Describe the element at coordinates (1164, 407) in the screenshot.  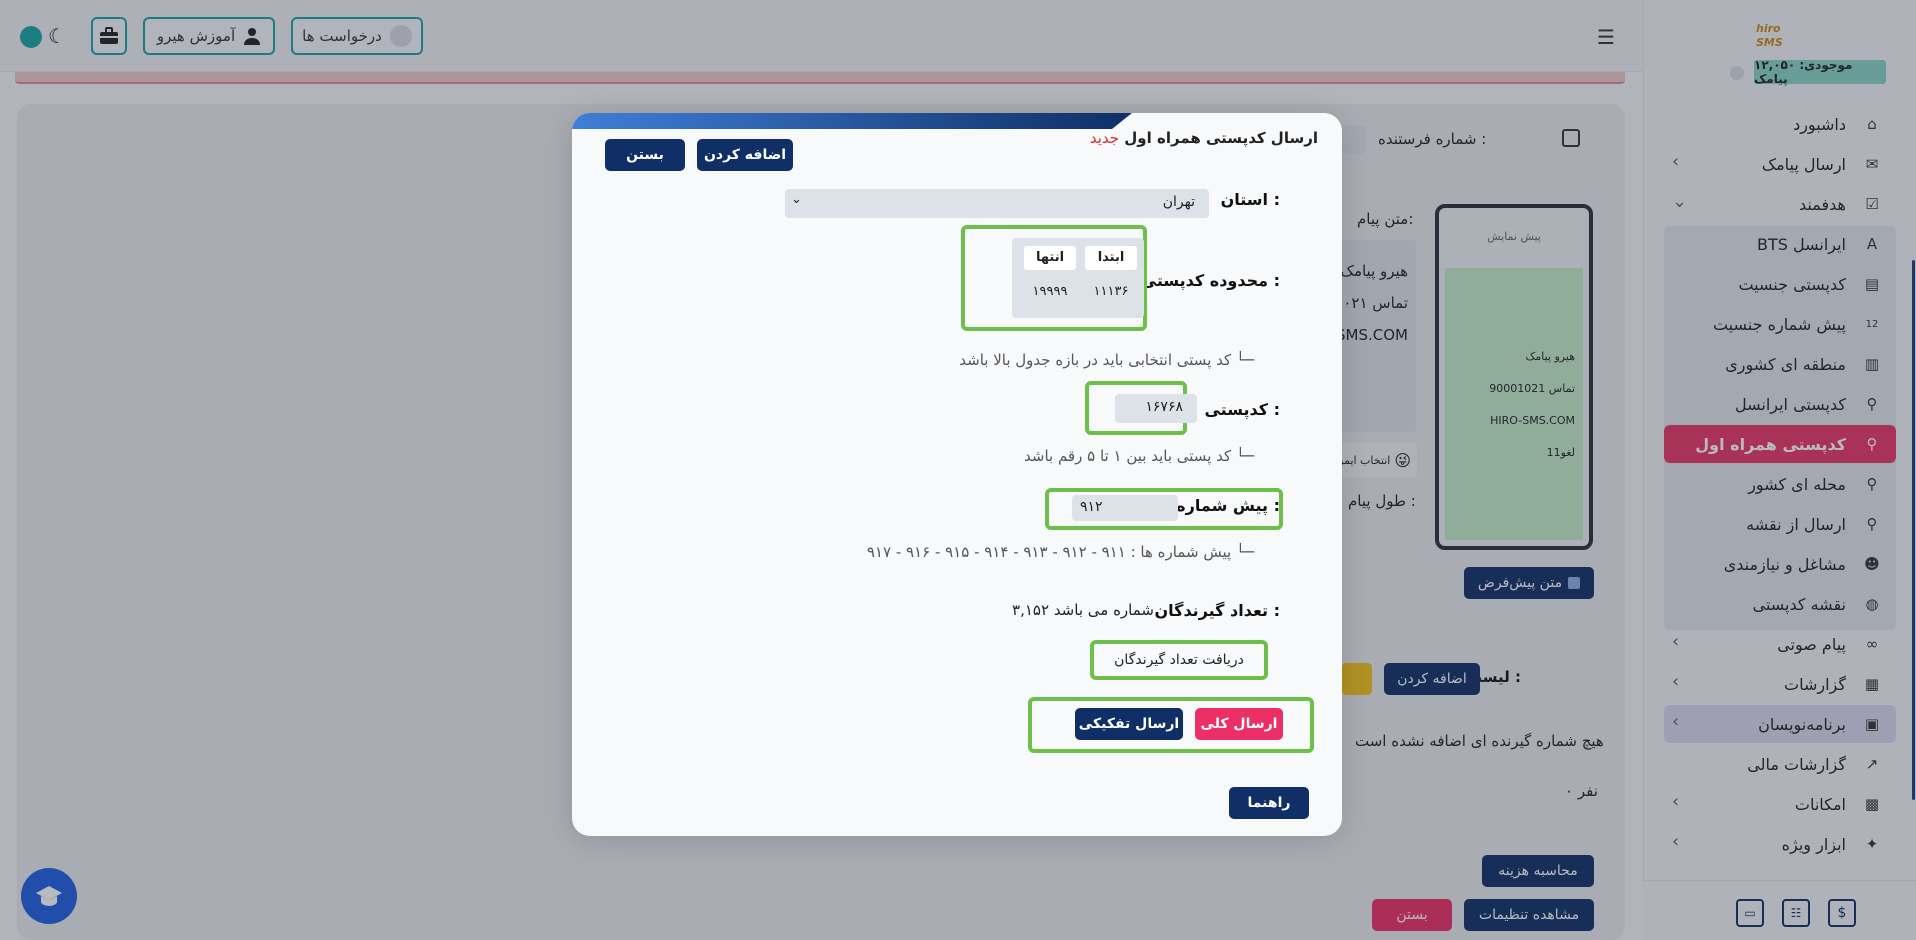
I see `postal-value: ۱۶۷۶۸` at that location.